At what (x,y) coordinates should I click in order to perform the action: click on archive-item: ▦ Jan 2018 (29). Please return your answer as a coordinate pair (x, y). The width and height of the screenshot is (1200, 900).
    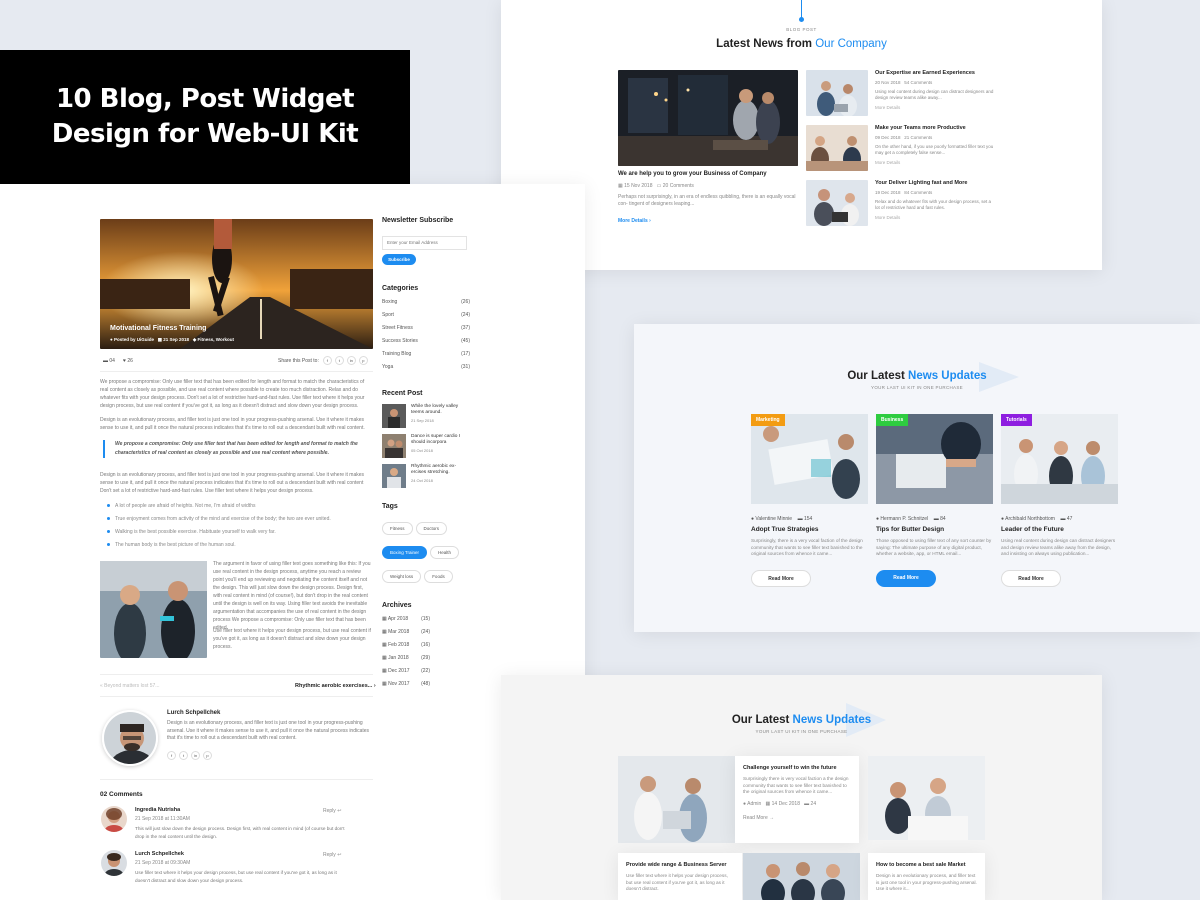
    Looking at the image, I should click on (426, 661).